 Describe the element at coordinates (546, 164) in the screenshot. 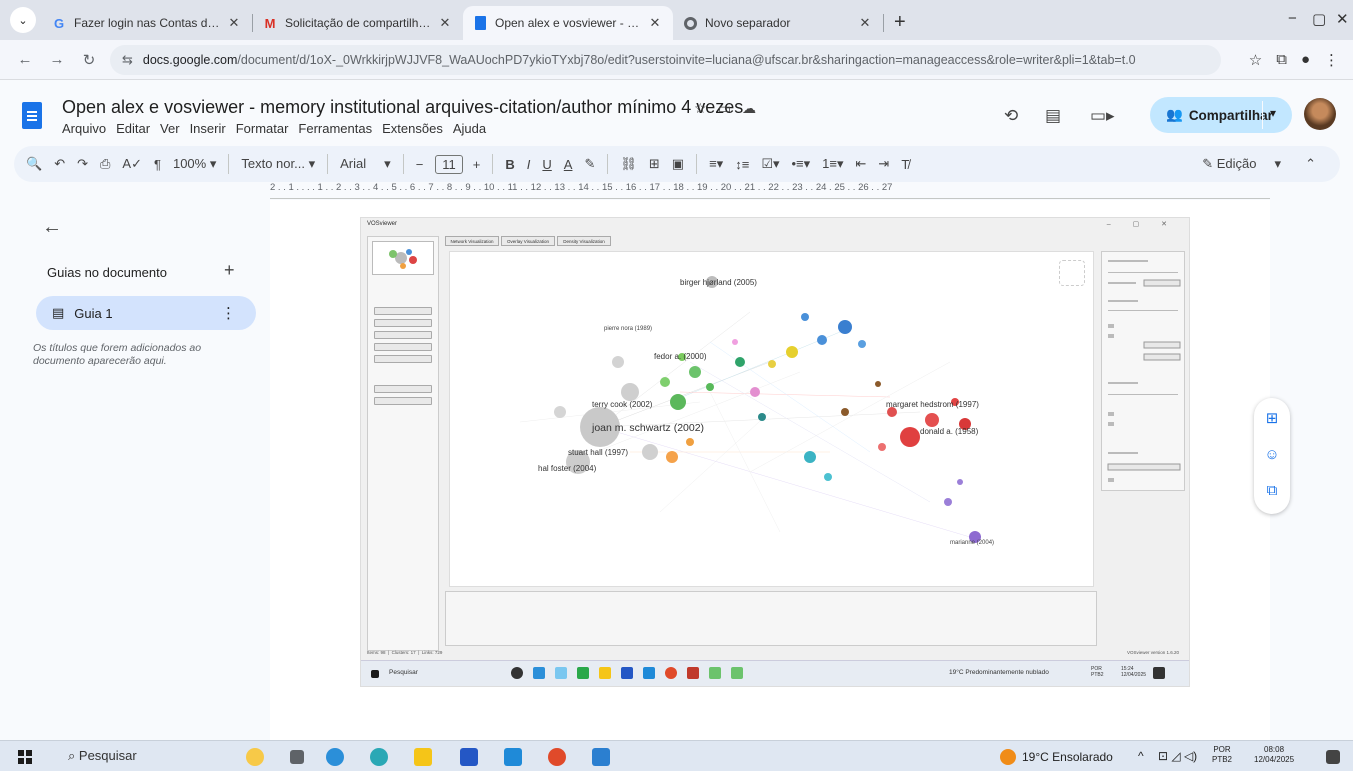

I see `underline-icon: U` at that location.